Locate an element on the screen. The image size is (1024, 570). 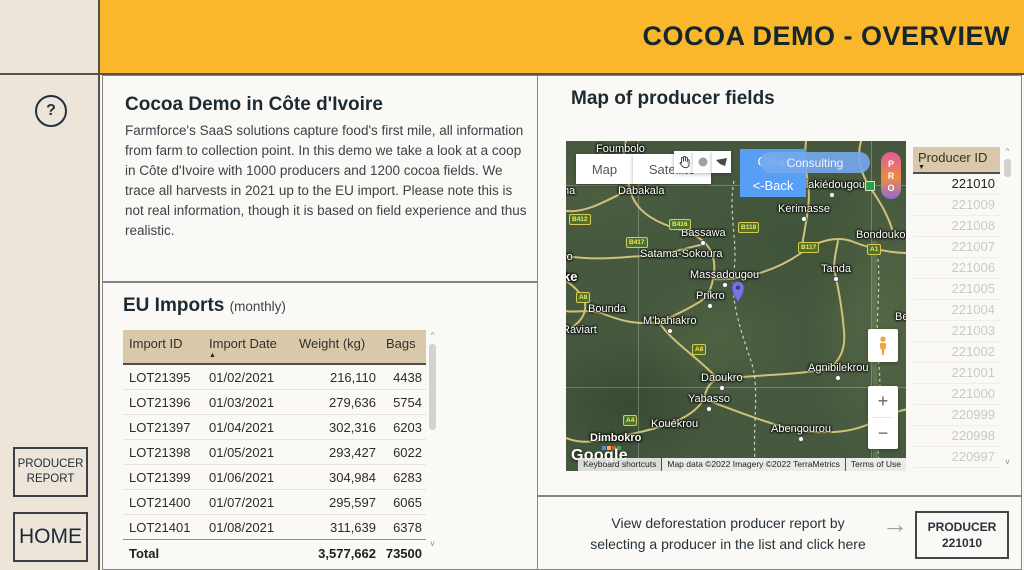
table-row: LOT21398 01/05/2021 293,427 6022 is located at coordinates (274, 451).